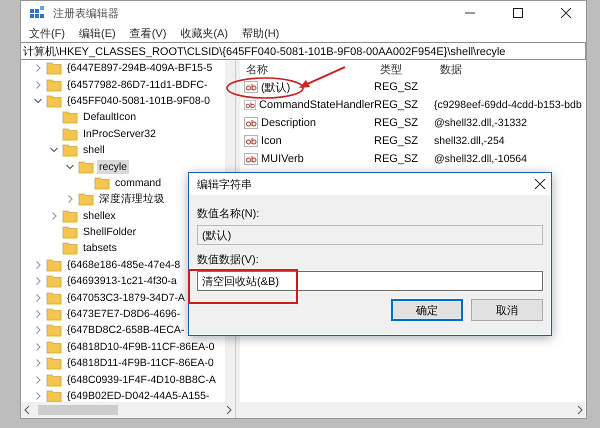 The image size is (600, 428). Describe the element at coordinates (228, 260) in the screenshot. I see `field-label: 数值数据(V):` at that location.